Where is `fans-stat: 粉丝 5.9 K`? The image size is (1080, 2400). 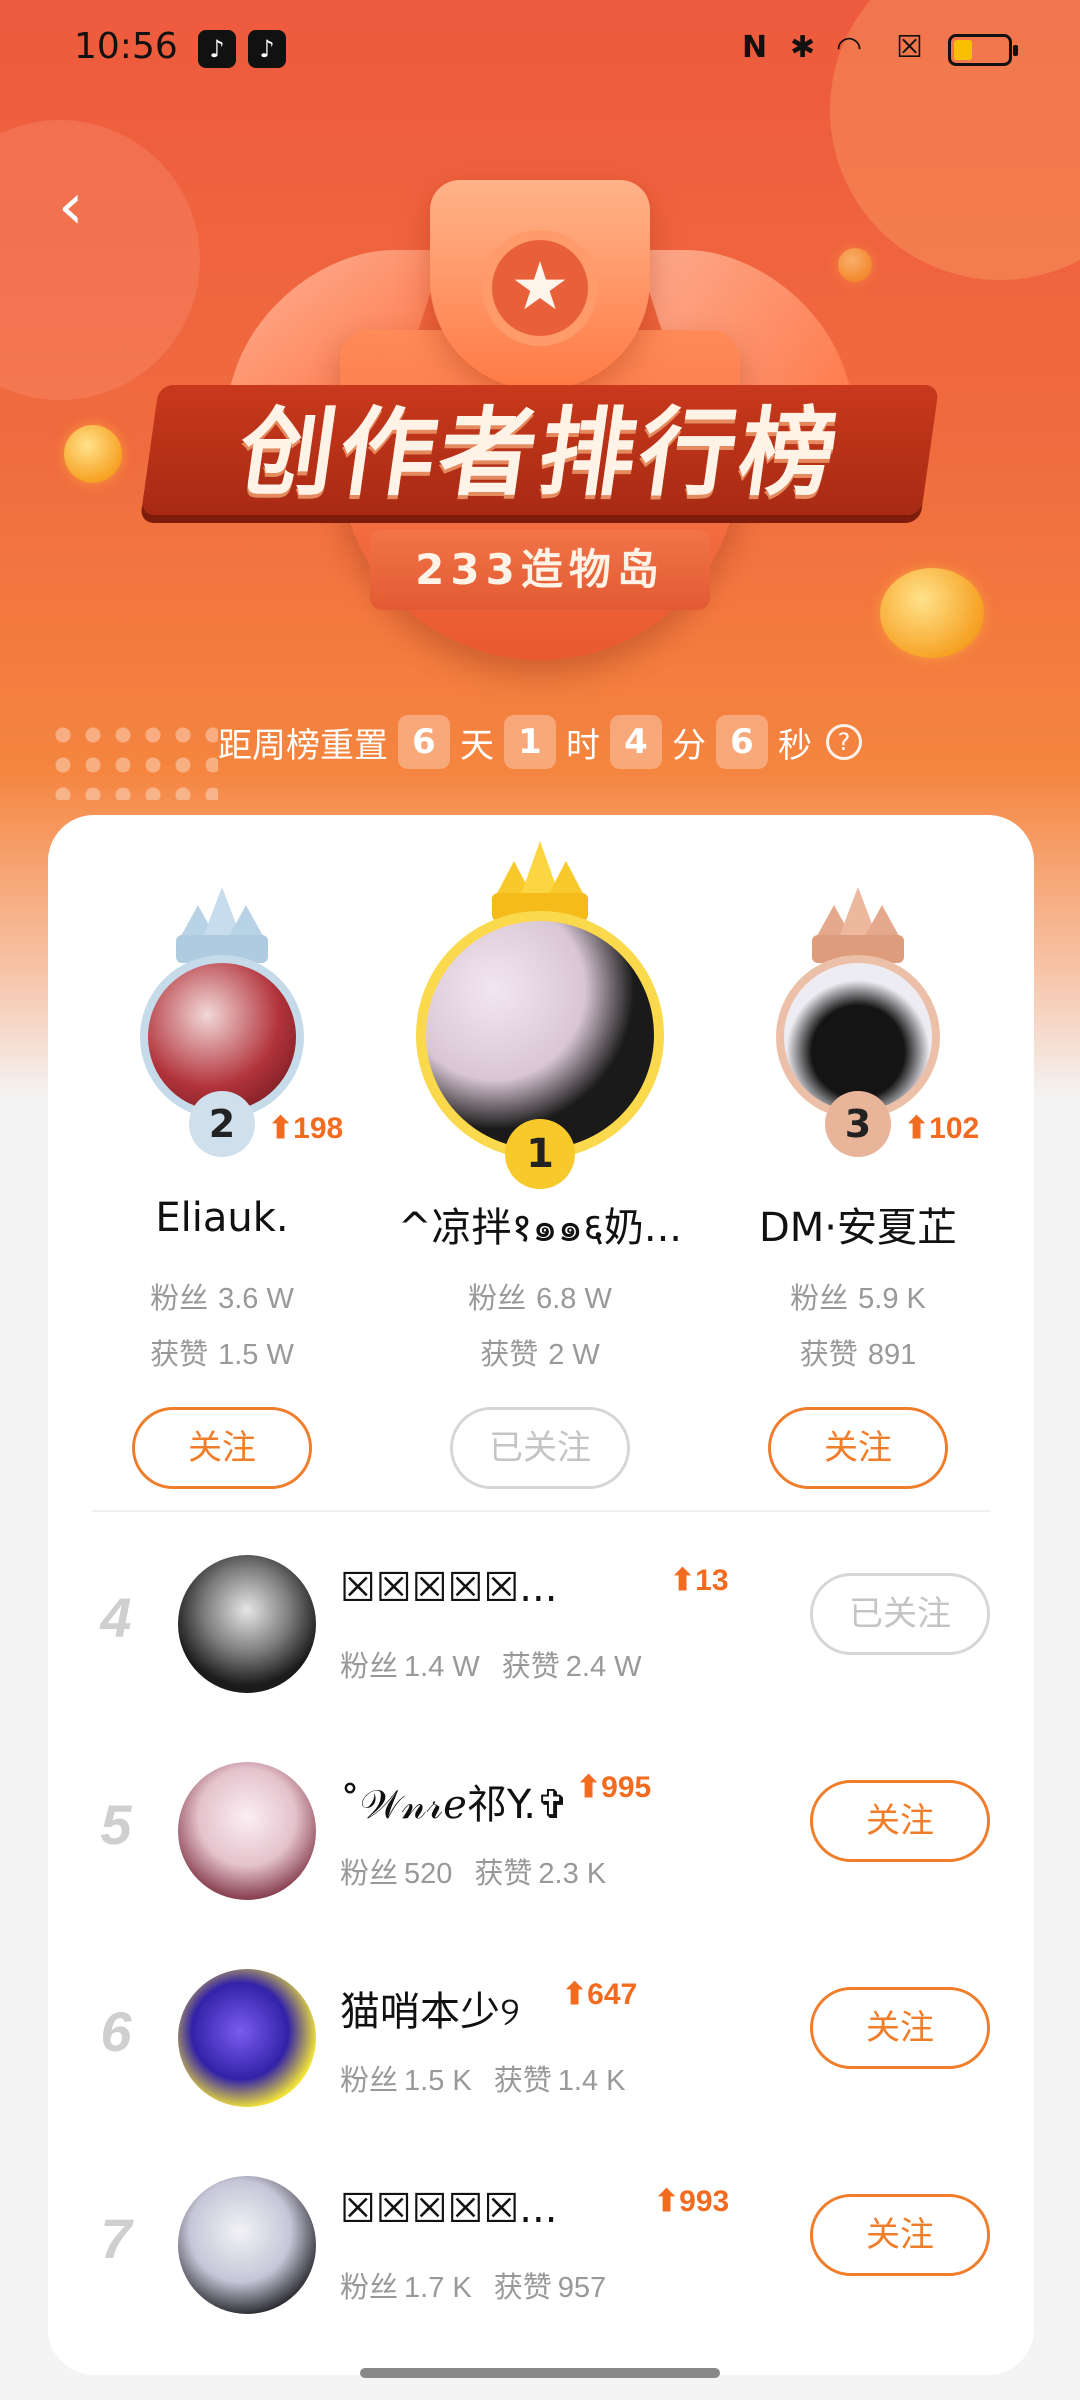
fans-stat: 粉丝 5.9 K is located at coordinates (858, 1298).